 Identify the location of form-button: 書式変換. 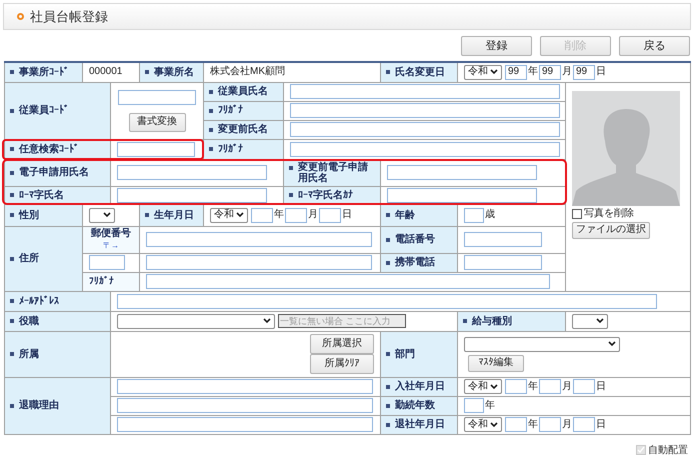
(157, 122).